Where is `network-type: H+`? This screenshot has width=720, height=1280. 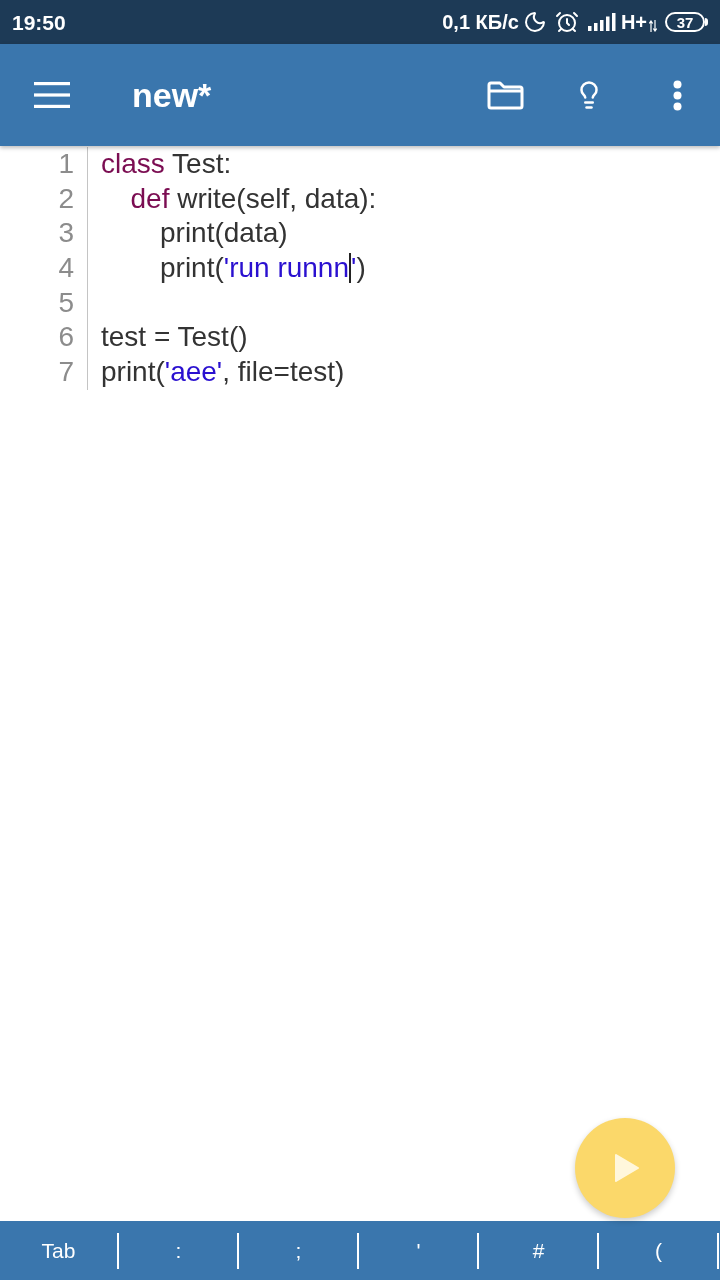
network-type: H+ is located at coordinates (633, 22).